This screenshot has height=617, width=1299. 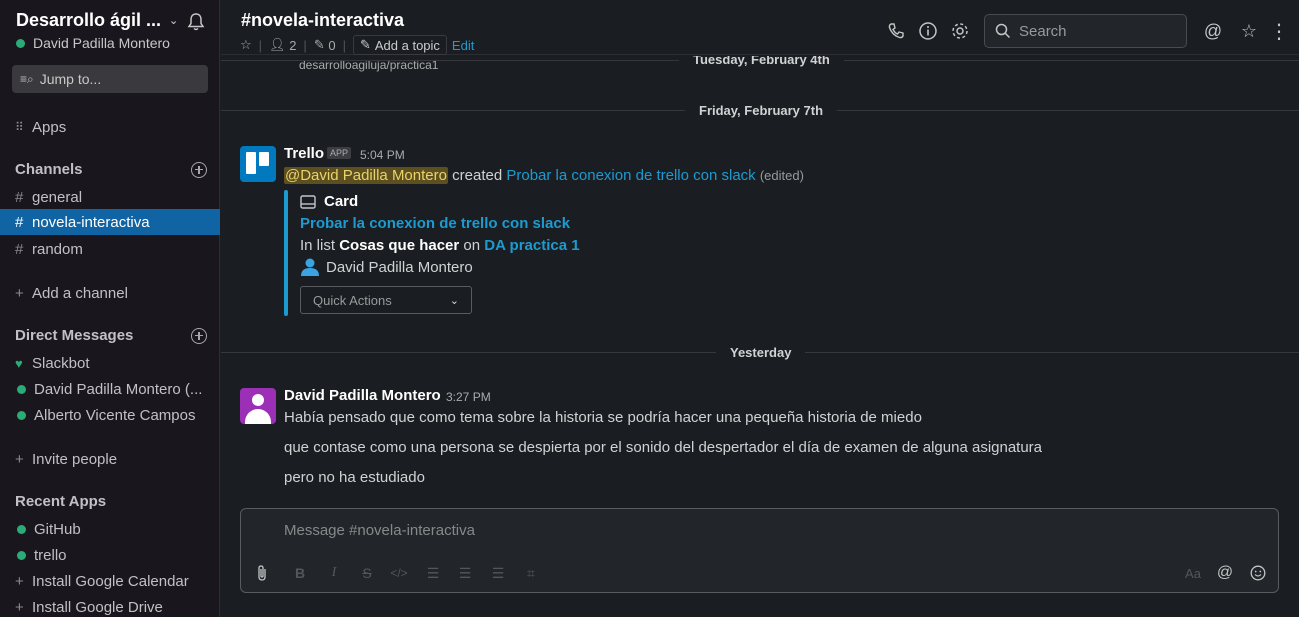 I want to click on sidebar-item-channel-random: # random, so click(x=110, y=249).